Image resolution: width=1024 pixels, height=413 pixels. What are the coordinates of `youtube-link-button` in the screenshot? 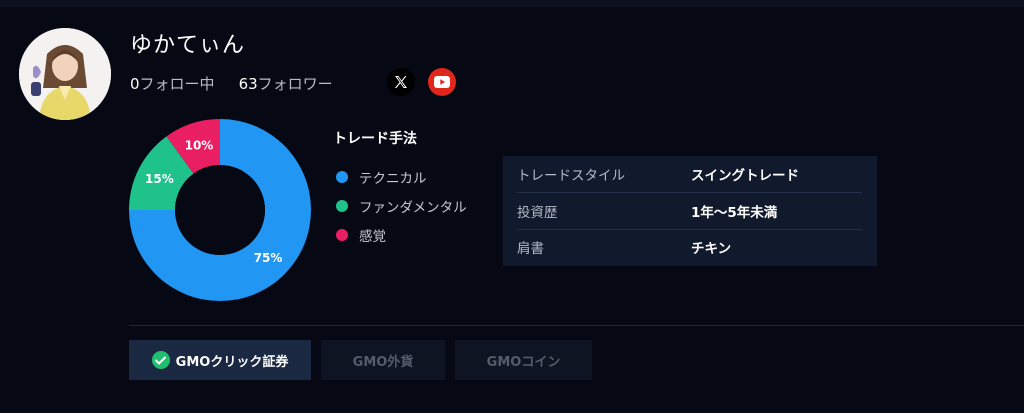 It's located at (442, 82).